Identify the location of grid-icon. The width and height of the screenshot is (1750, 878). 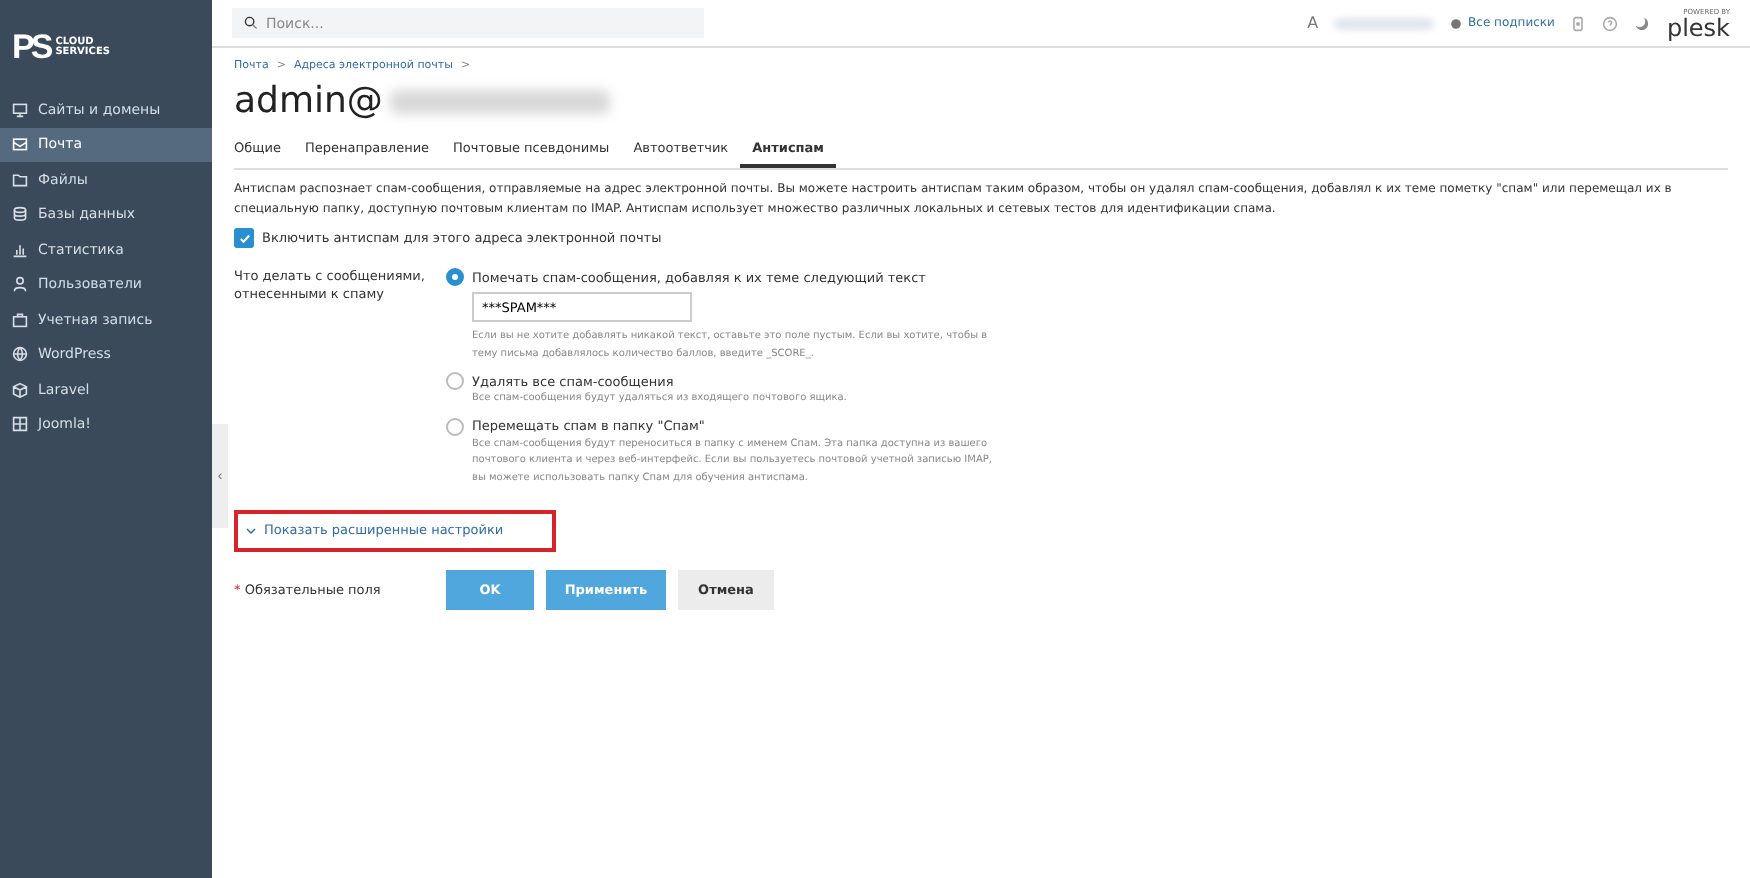
(20, 424).